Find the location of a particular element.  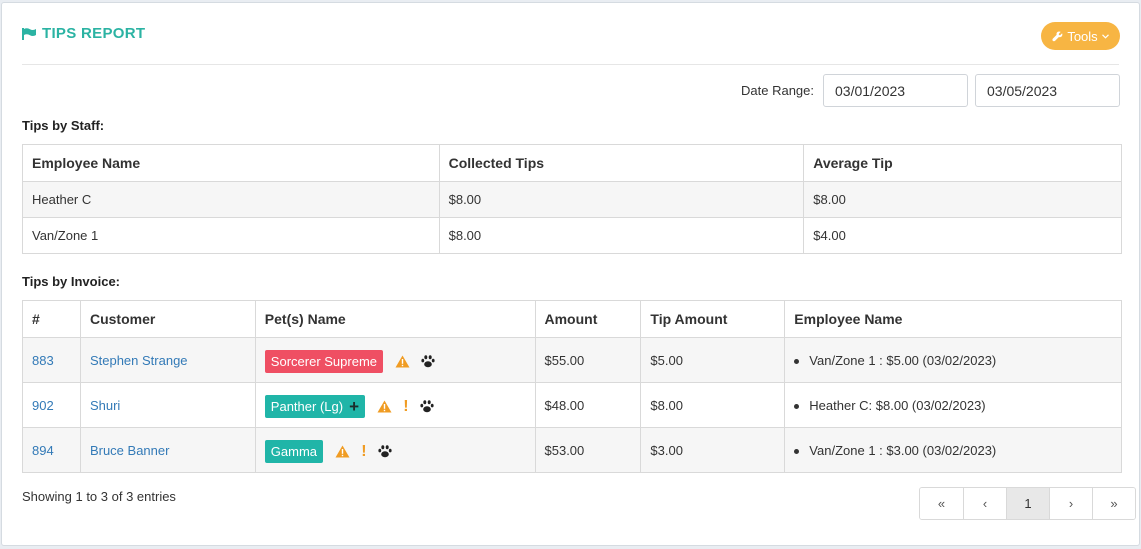

page-title-text: TIPS REPORT is located at coordinates (94, 33).